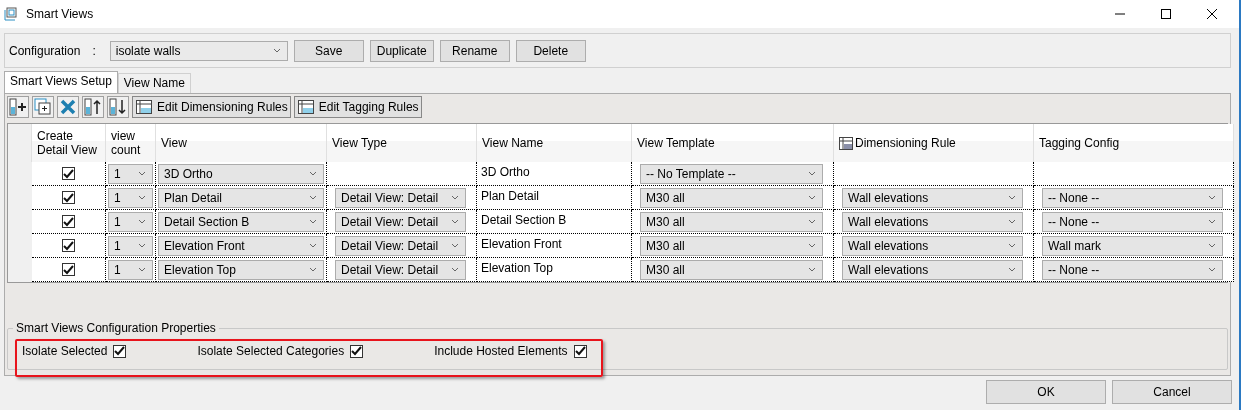  What do you see at coordinates (65, 351) in the screenshot?
I see `option-label: Isolate Selected` at bounding box center [65, 351].